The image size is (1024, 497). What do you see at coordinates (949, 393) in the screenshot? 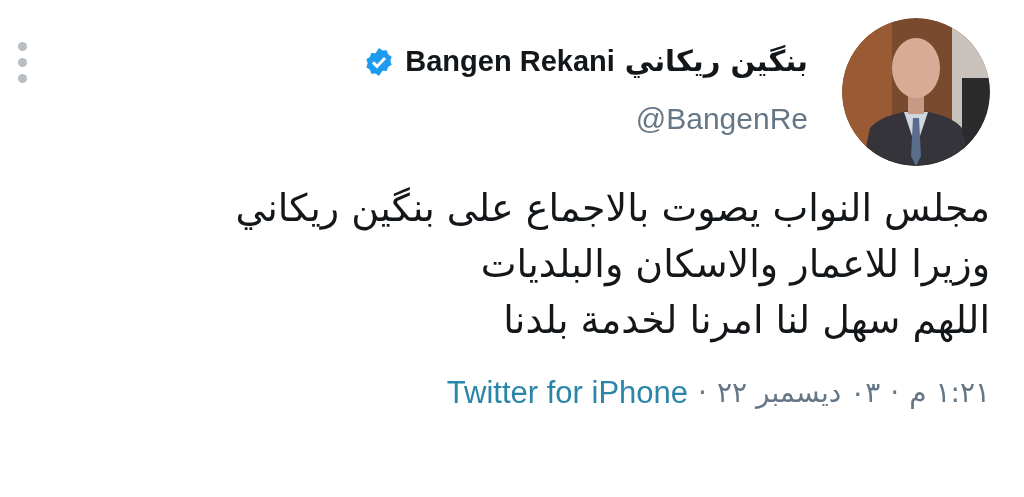
I see `tweet-time: ١:٢١ م` at bounding box center [949, 393].